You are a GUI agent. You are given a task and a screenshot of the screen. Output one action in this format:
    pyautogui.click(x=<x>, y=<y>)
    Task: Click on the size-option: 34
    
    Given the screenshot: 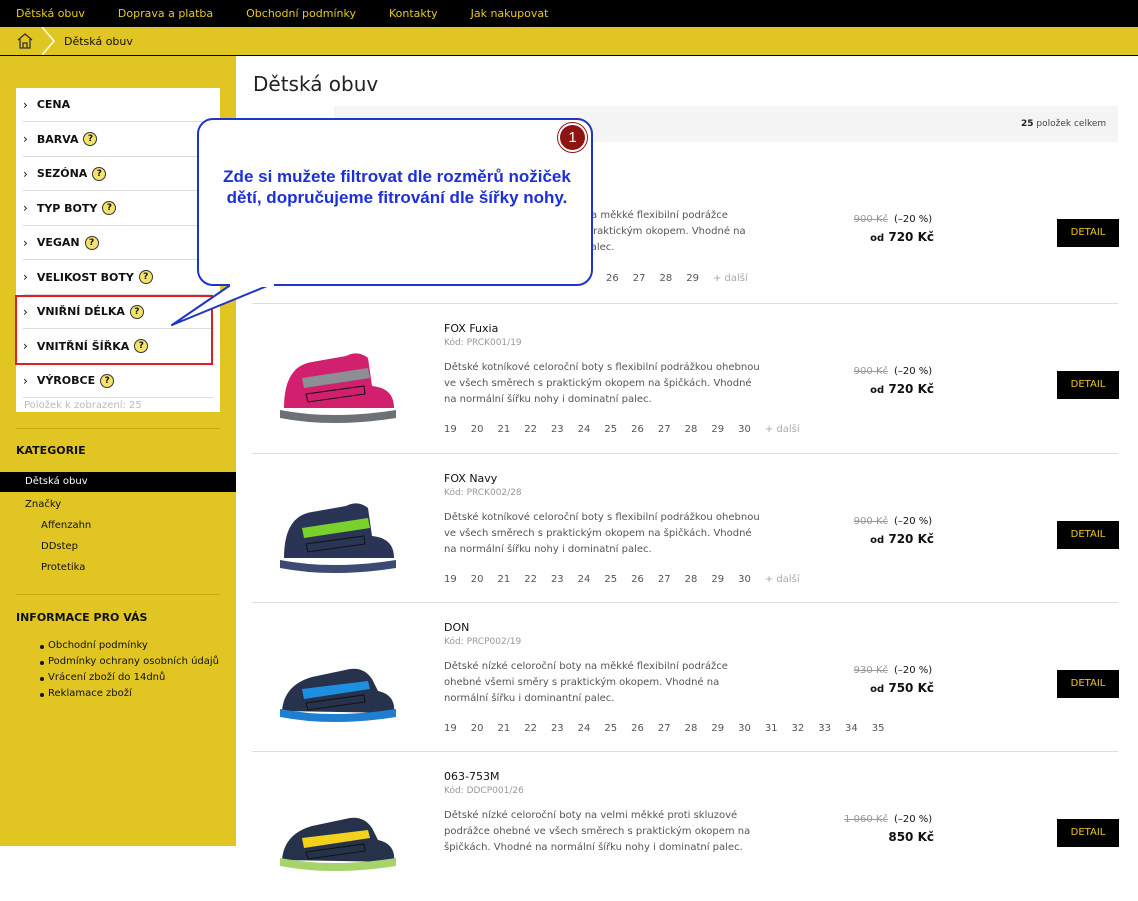 What is the action you would take?
    pyautogui.click(x=851, y=728)
    